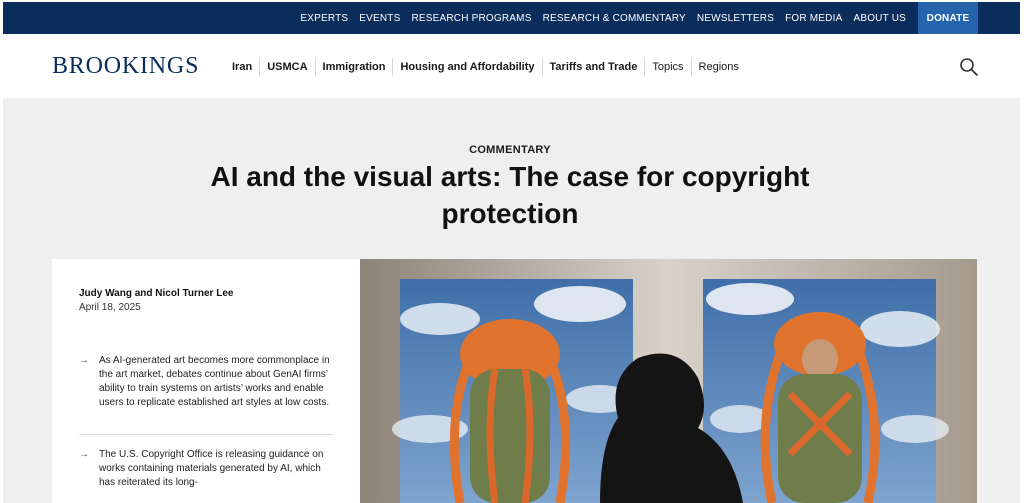 The image size is (1024, 503). Describe the element at coordinates (471, 18) in the screenshot. I see `topbar-link-research-programs: RESEARCH PROGRAMS` at that location.